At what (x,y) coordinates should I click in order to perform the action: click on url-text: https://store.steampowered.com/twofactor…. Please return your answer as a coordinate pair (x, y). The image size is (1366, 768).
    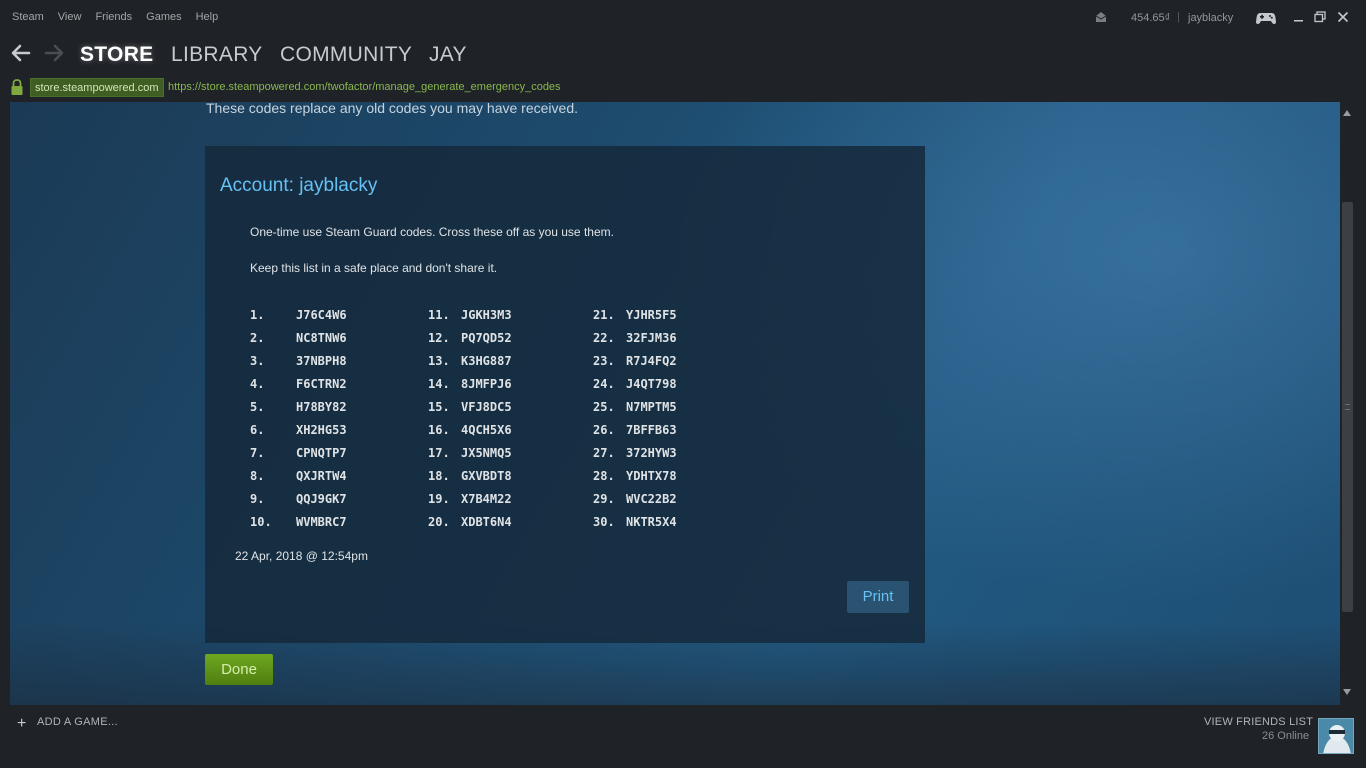
    Looking at the image, I should click on (364, 87).